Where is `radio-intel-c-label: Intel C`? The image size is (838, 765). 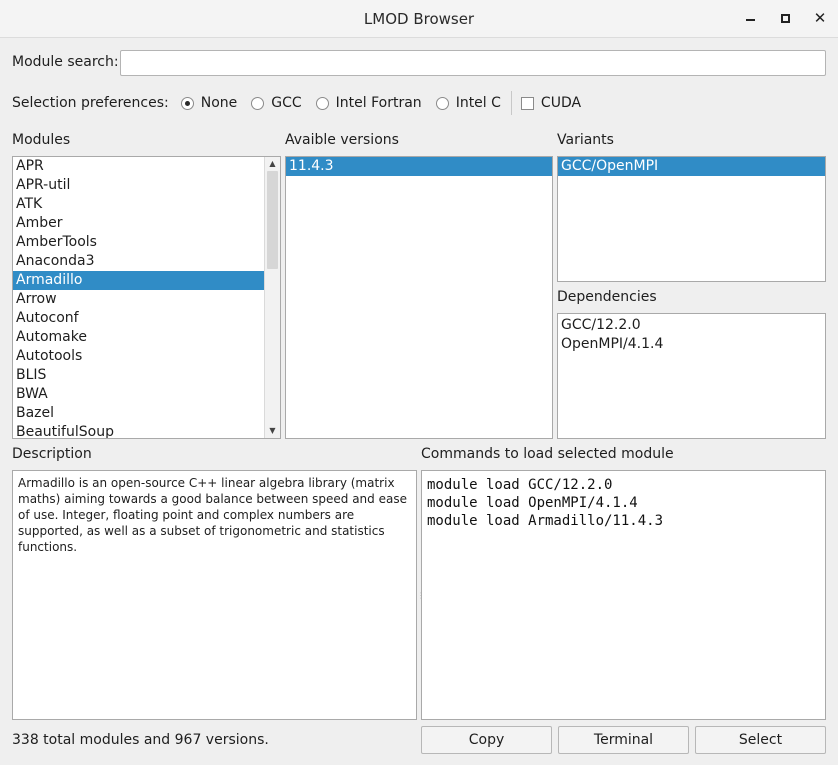
radio-intel-c-label: Intel C is located at coordinates (478, 103).